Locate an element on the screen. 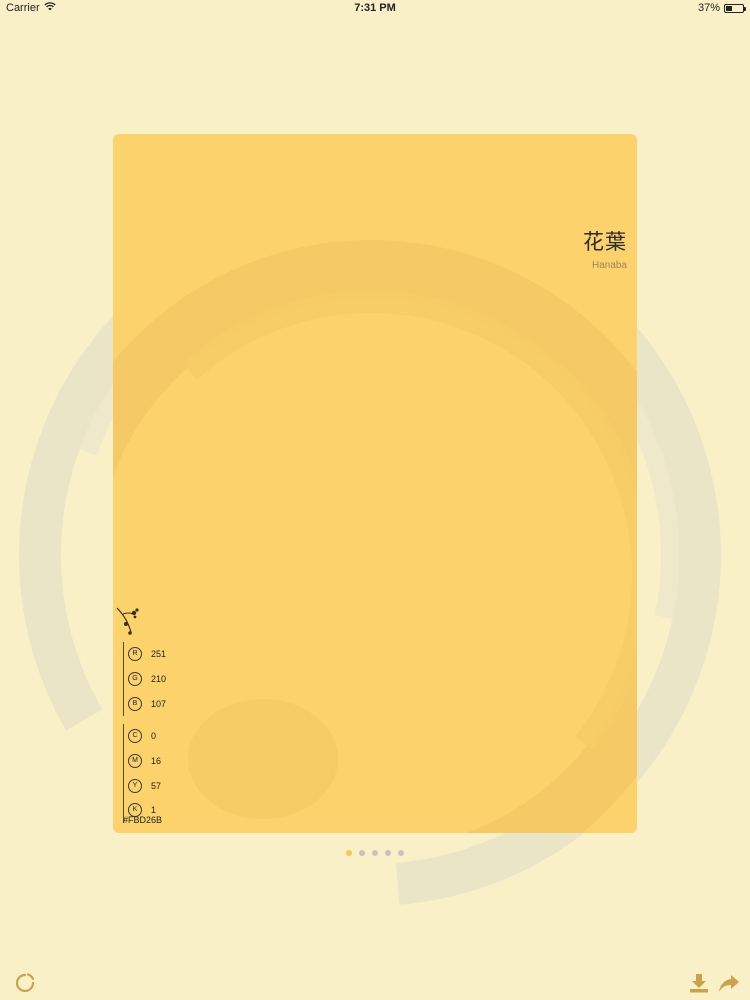  value-row-m: M 16 is located at coordinates (147, 761).